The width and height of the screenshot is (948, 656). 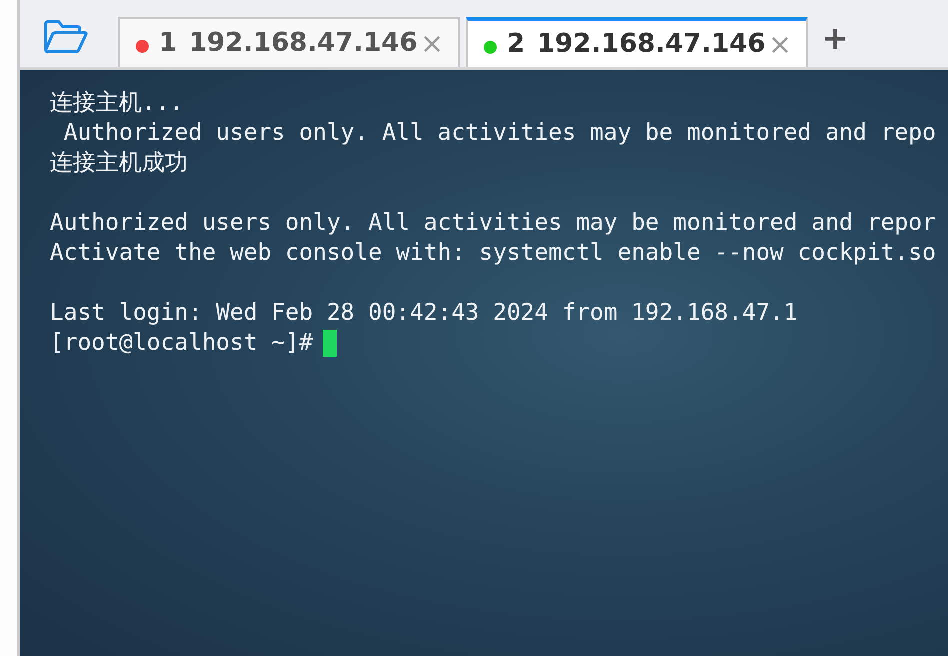 I want to click on tab: 2 192.168.47.146×, so click(x=637, y=42).